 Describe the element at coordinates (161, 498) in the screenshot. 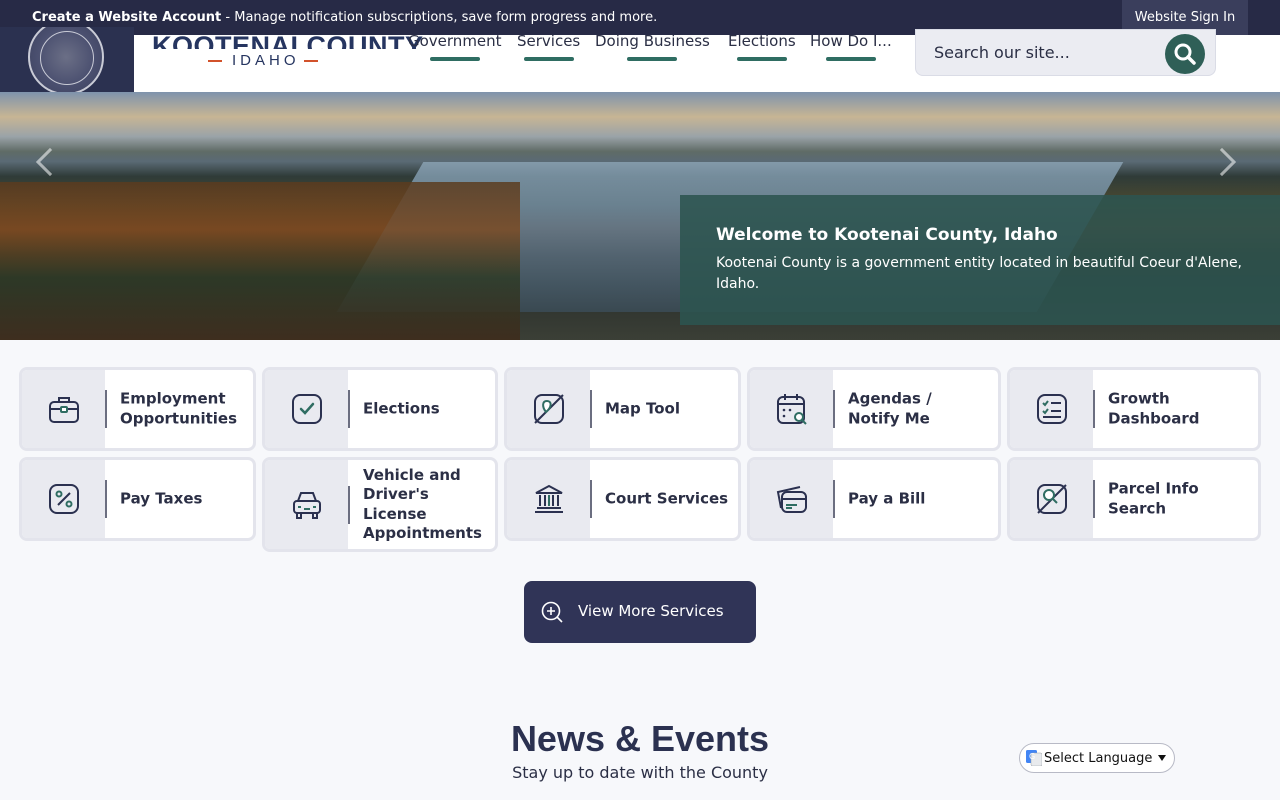

I see `tile-label: Pay Taxes` at that location.